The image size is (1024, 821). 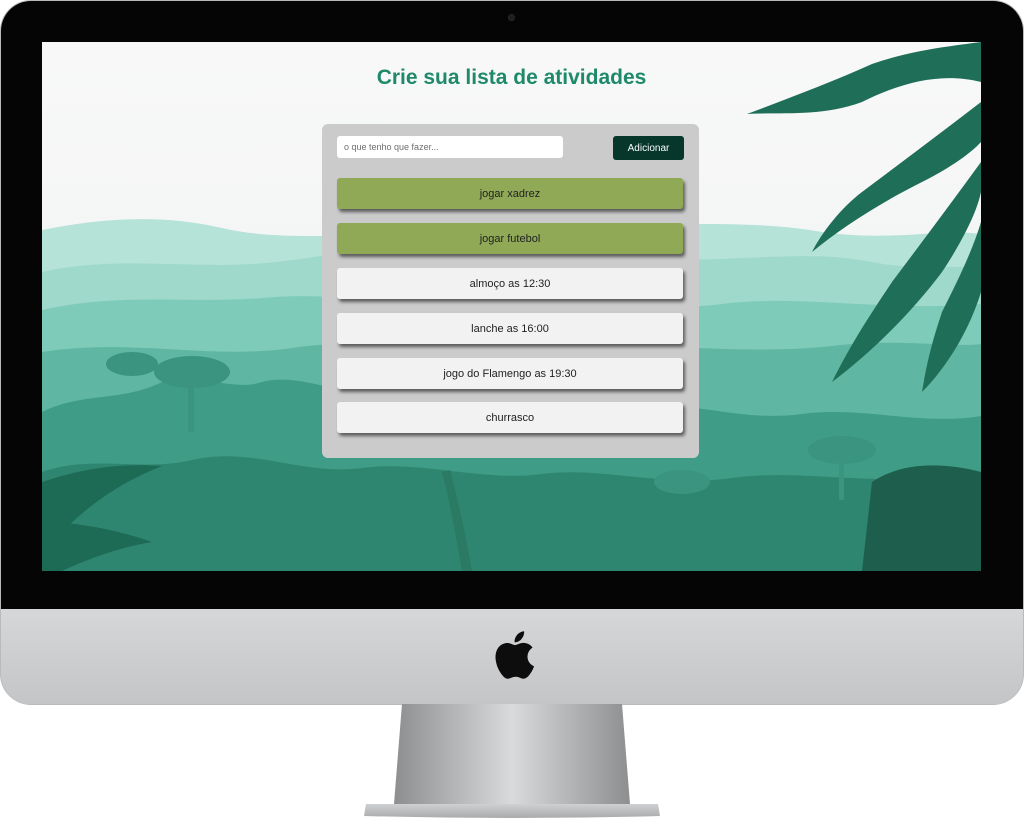 What do you see at coordinates (450, 147) in the screenshot?
I see `task-input` at bounding box center [450, 147].